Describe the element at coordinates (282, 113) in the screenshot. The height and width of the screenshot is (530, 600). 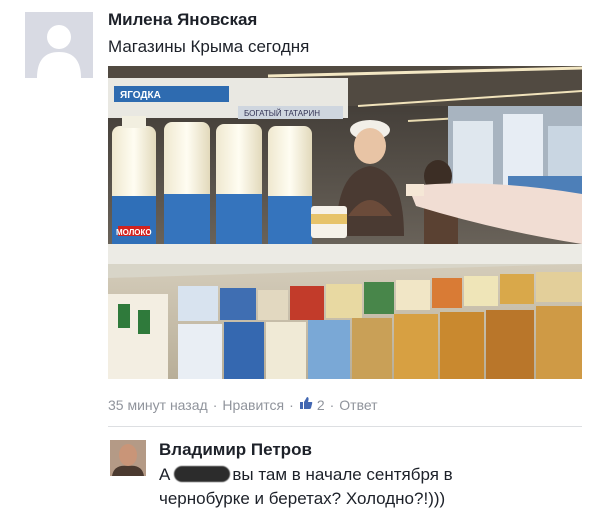
I see `sign-text-2: БОГАТЫЙ ТАТАРИН` at that location.